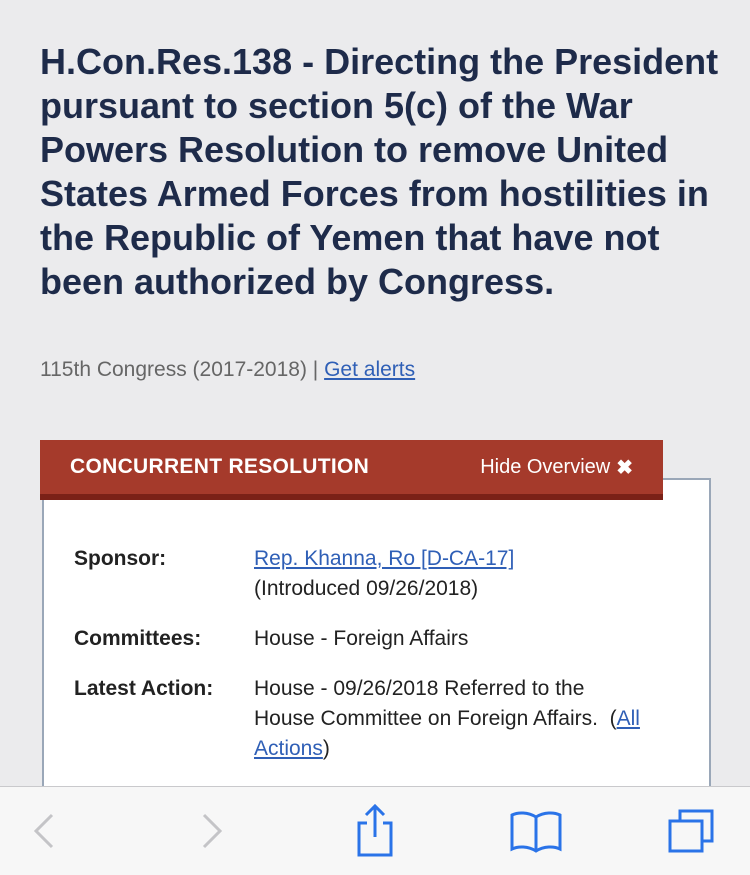 This screenshot has height=875, width=750. Describe the element at coordinates (536, 831) in the screenshot. I see `bookmarks-icon` at that location.